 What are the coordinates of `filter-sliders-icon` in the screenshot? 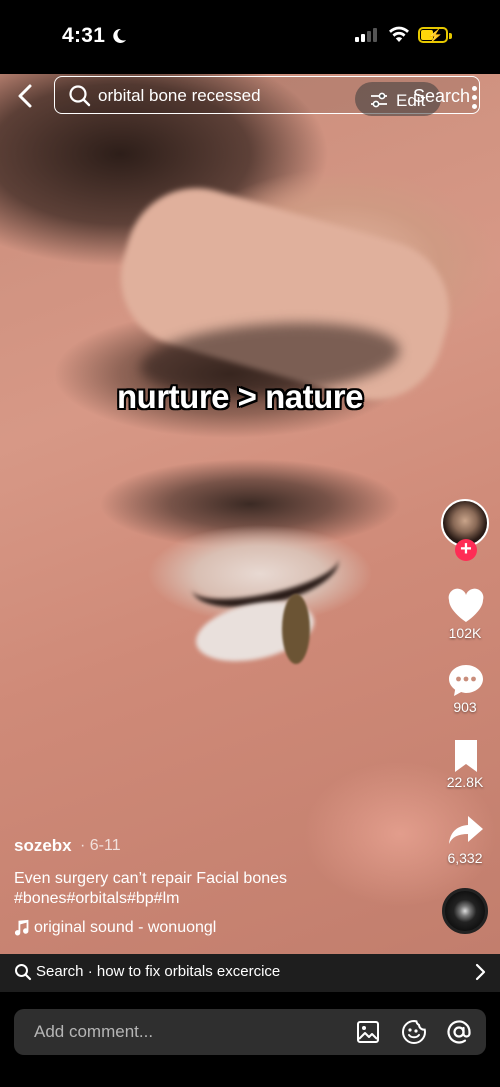 It's located at (379, 100).